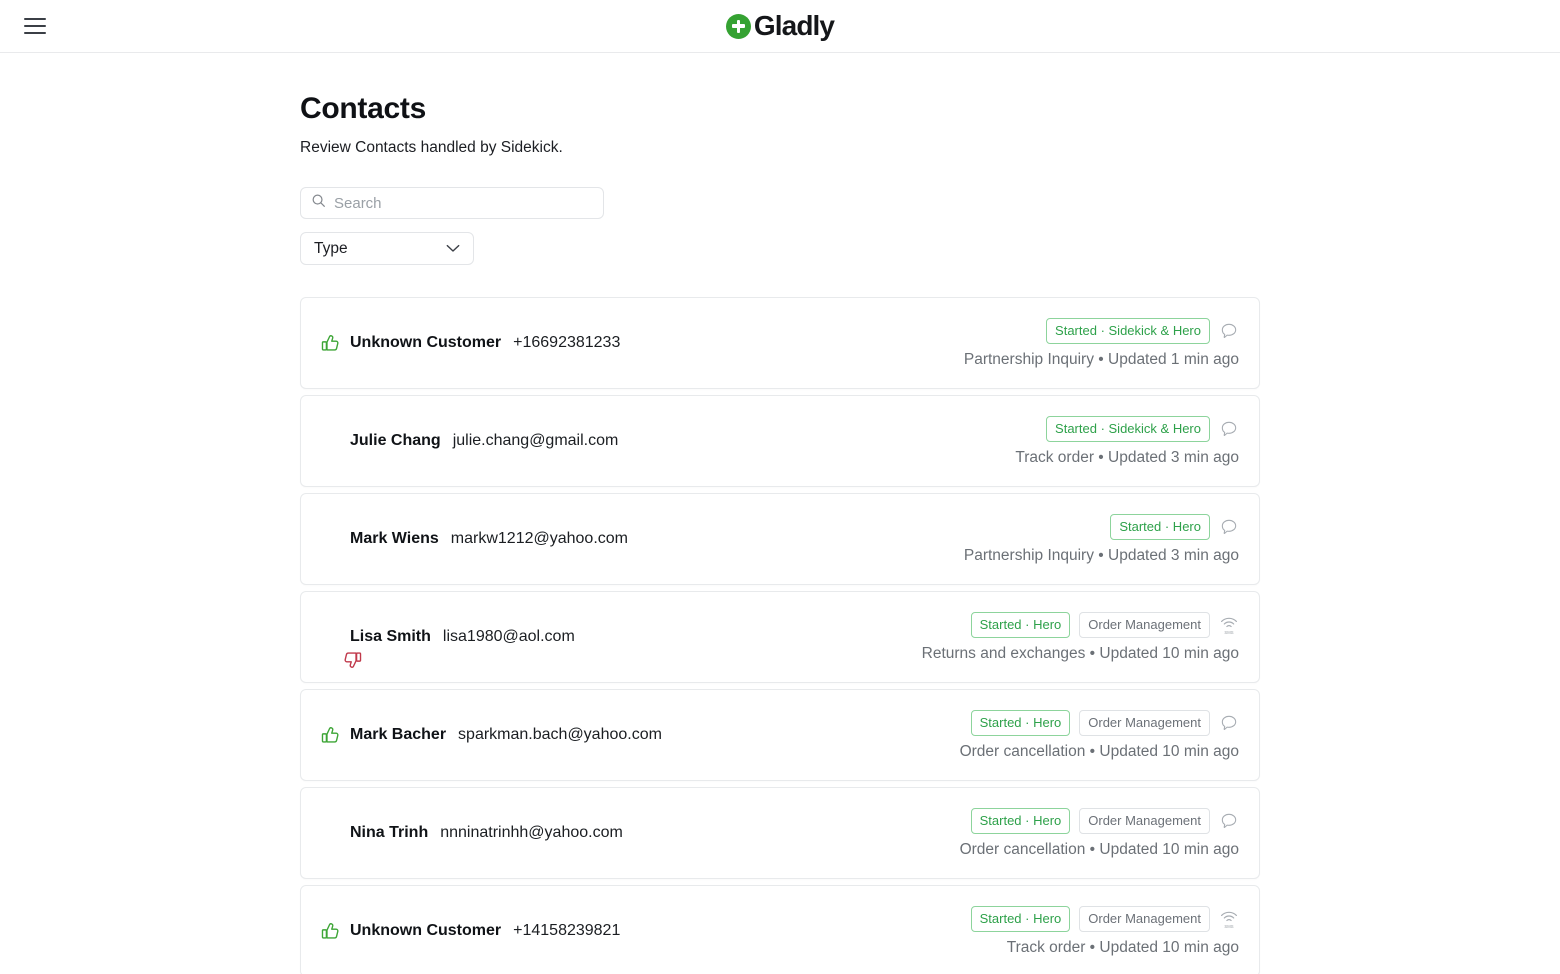 Image resolution: width=1560 pixels, height=974 pixels. Describe the element at coordinates (738, 26) in the screenshot. I see `gladly-plus-circle-icon` at that location.